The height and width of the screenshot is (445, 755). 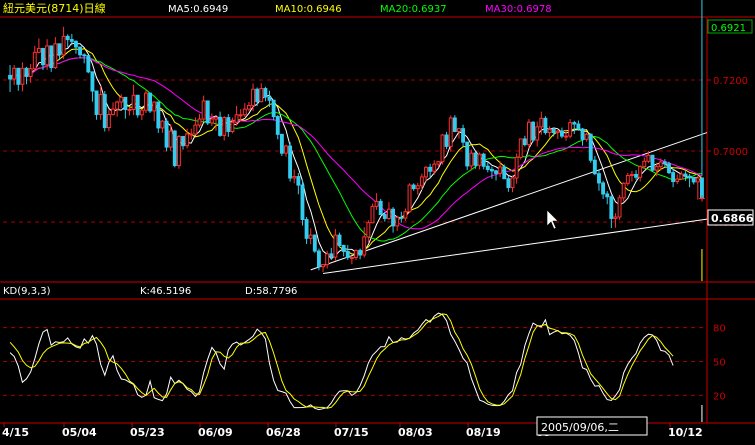 What do you see at coordinates (283, 432) in the screenshot?
I see `x-tick-label: 06/28` at bounding box center [283, 432].